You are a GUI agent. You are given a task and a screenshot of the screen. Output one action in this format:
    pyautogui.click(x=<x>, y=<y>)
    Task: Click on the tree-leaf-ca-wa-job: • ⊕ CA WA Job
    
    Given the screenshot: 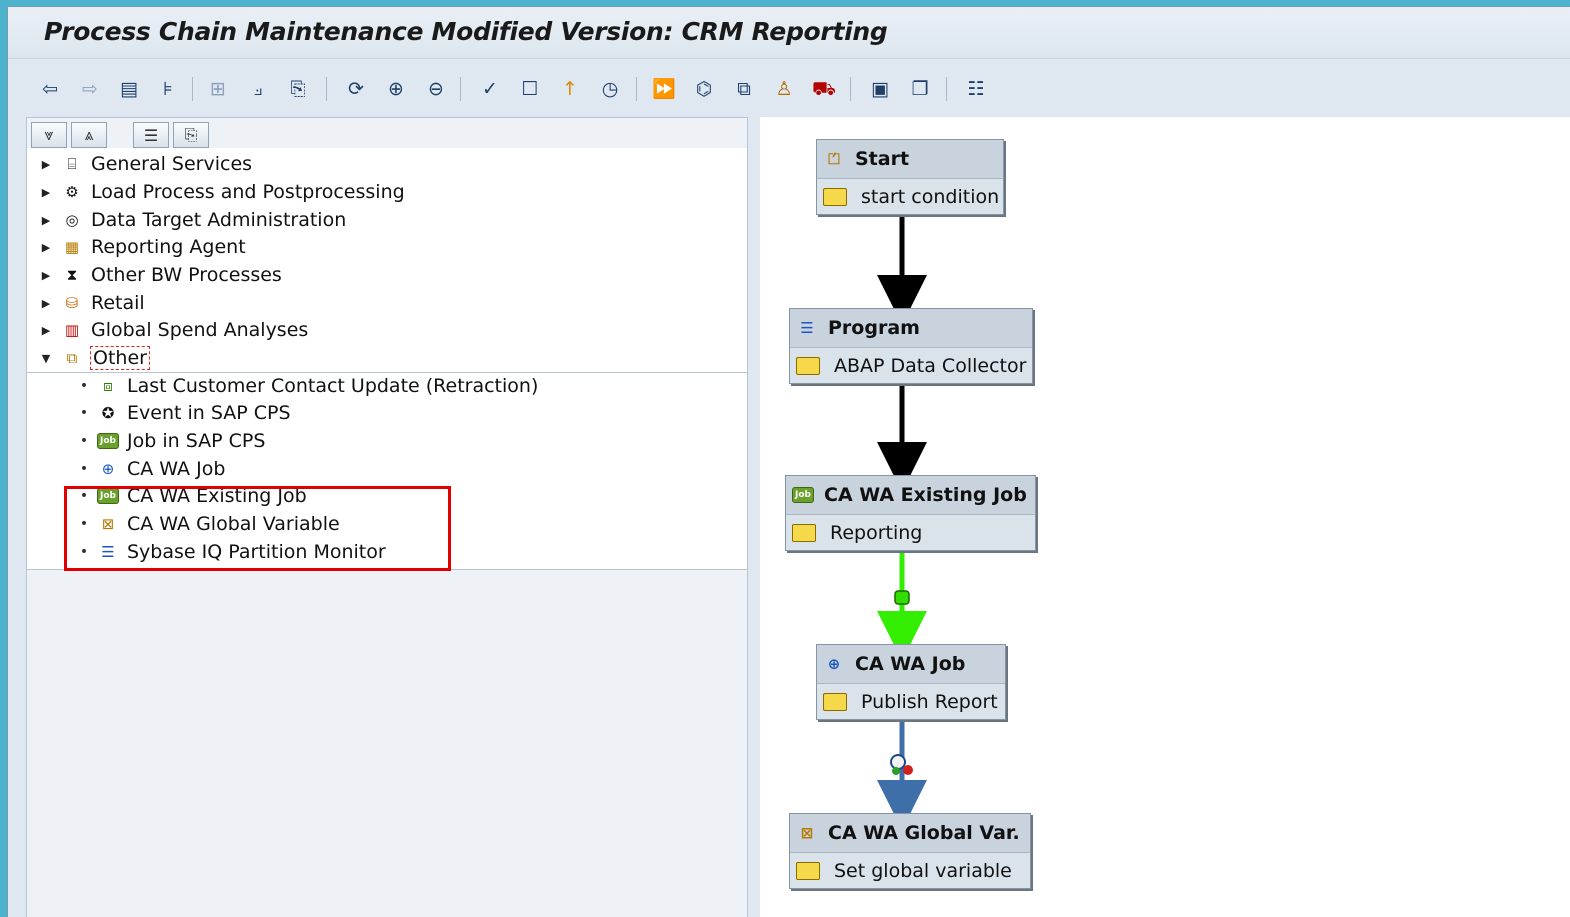 What is the action you would take?
    pyautogui.click(x=152, y=469)
    